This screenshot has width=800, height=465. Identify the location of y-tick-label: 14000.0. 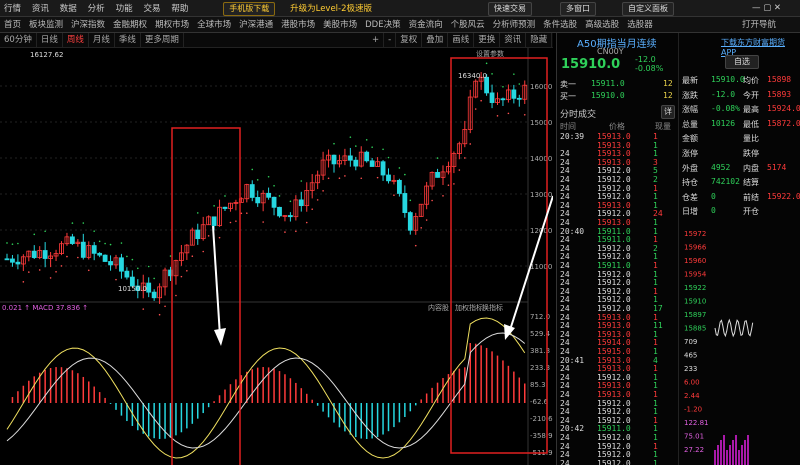
(541, 159).